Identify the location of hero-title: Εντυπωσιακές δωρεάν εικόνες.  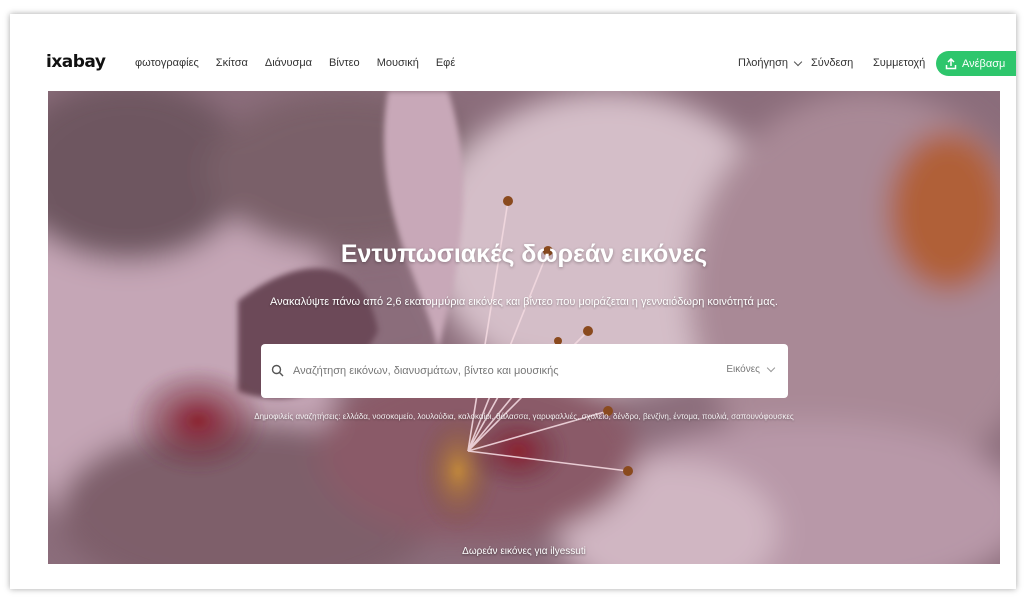
(524, 254).